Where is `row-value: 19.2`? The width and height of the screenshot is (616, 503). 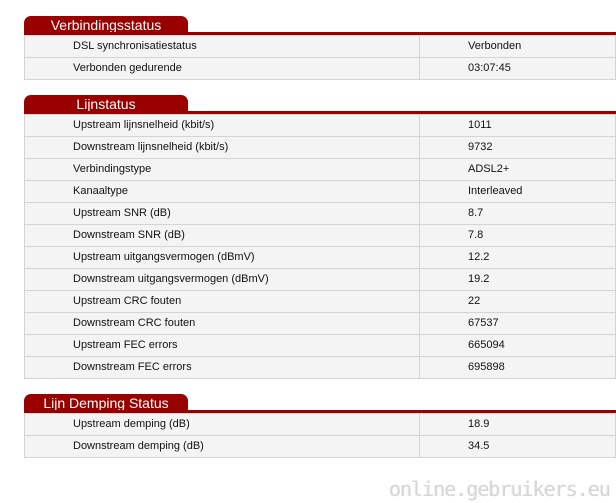 row-value: 19.2 is located at coordinates (517, 279).